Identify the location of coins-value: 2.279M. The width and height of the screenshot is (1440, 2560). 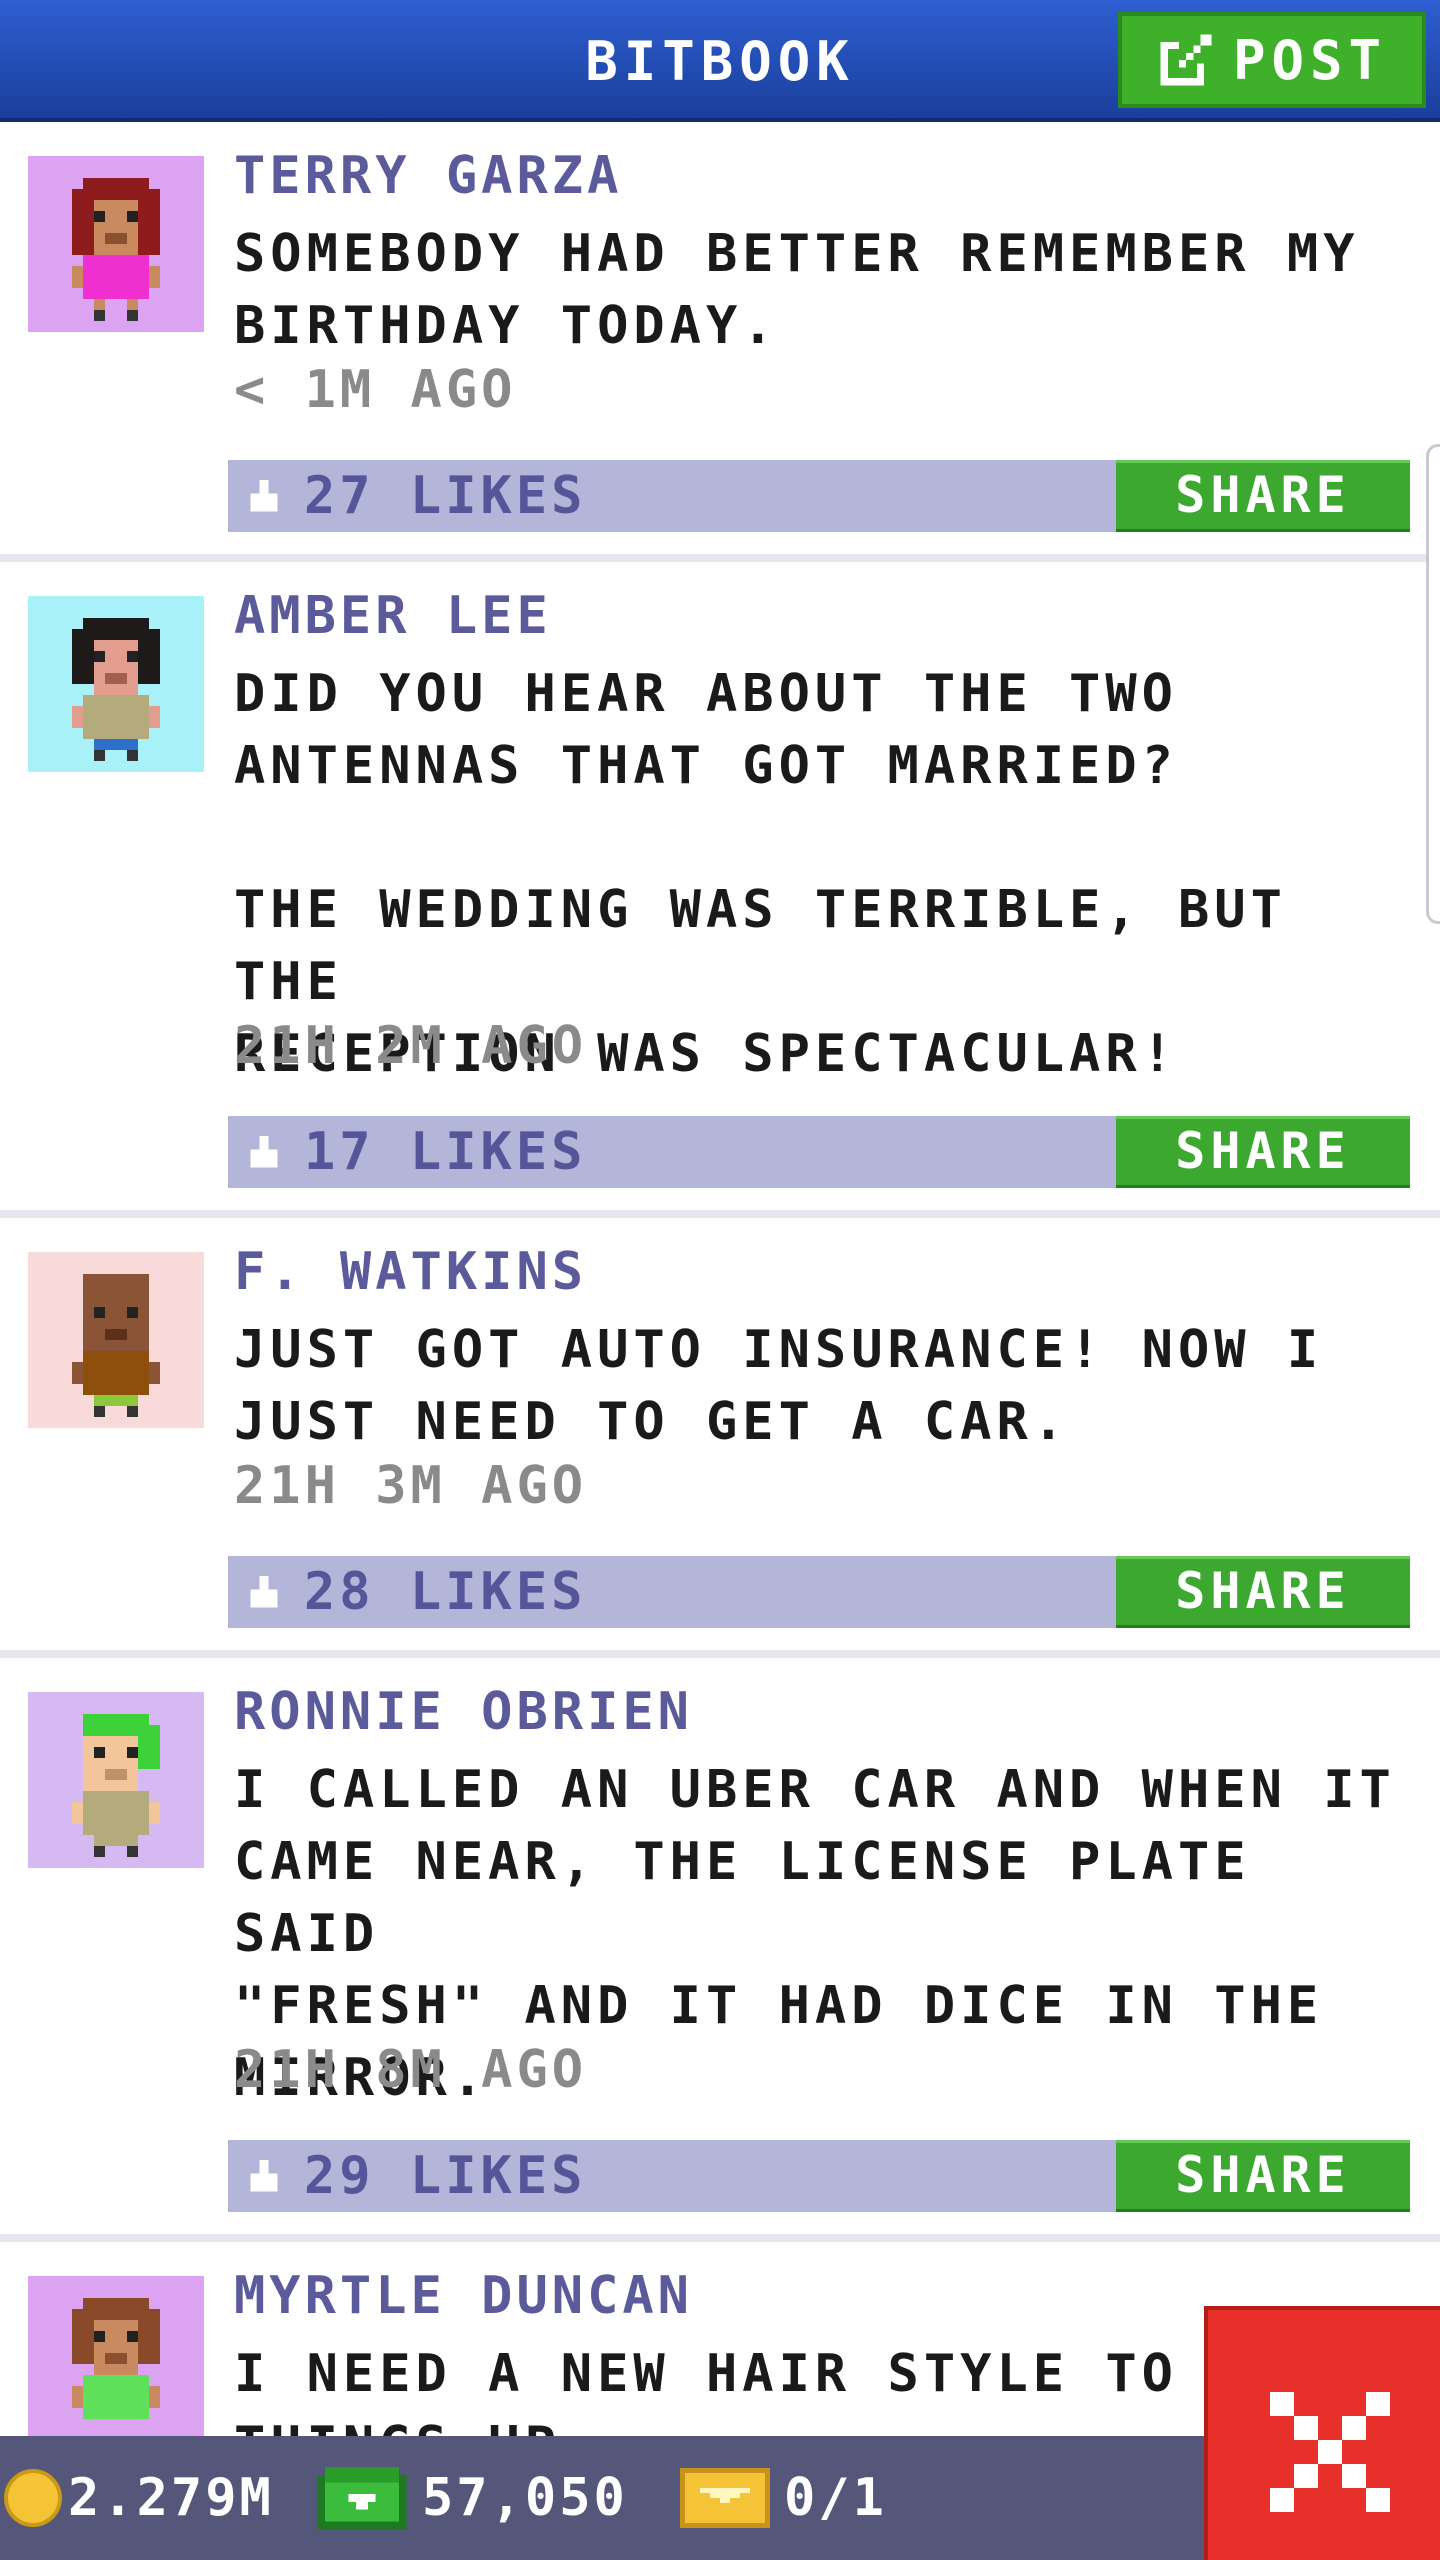
(171, 2498).